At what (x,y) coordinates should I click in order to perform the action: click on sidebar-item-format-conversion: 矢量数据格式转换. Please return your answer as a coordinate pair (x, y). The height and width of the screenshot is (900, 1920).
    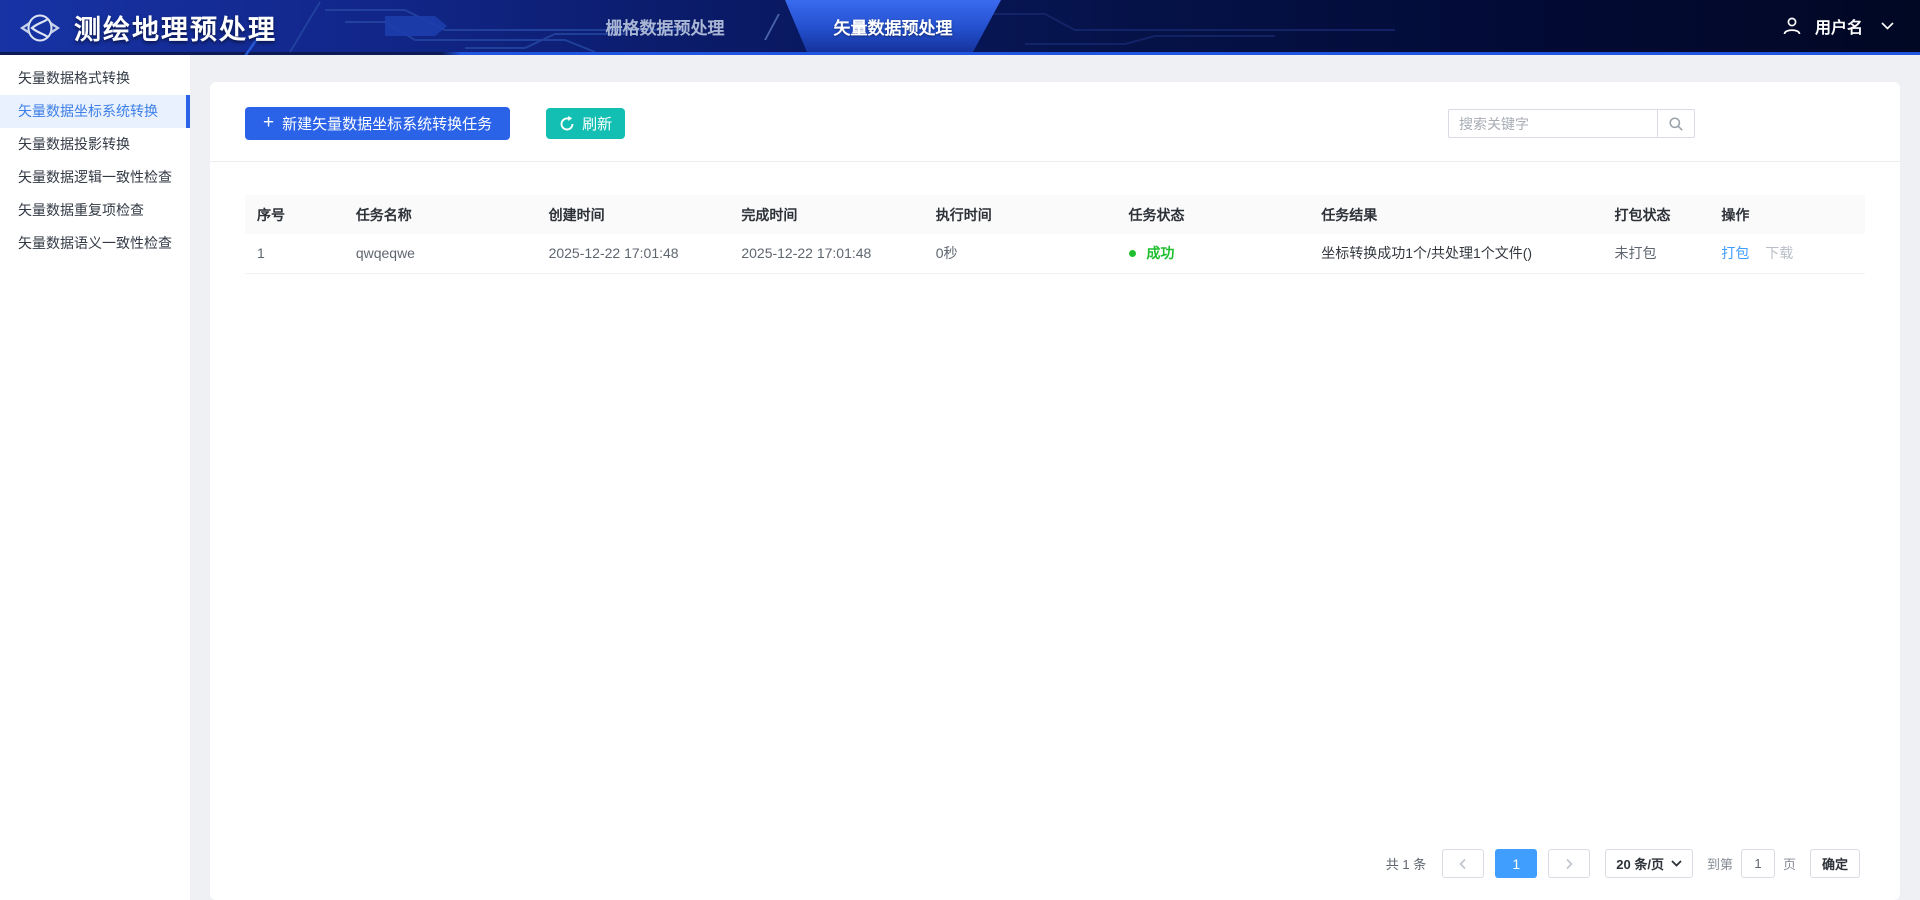
    Looking at the image, I should click on (95, 78).